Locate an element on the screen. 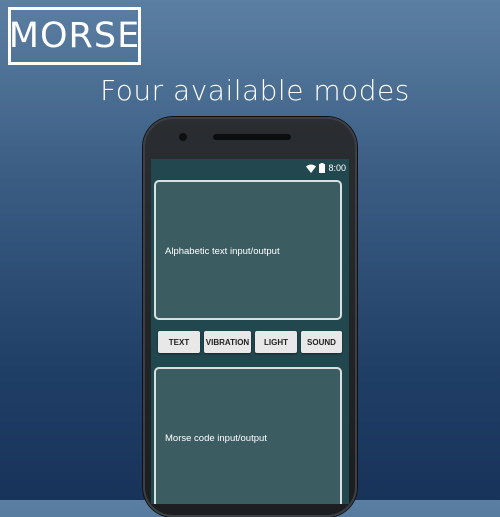 The image size is (500, 517). speaker-grille is located at coordinates (252, 137).